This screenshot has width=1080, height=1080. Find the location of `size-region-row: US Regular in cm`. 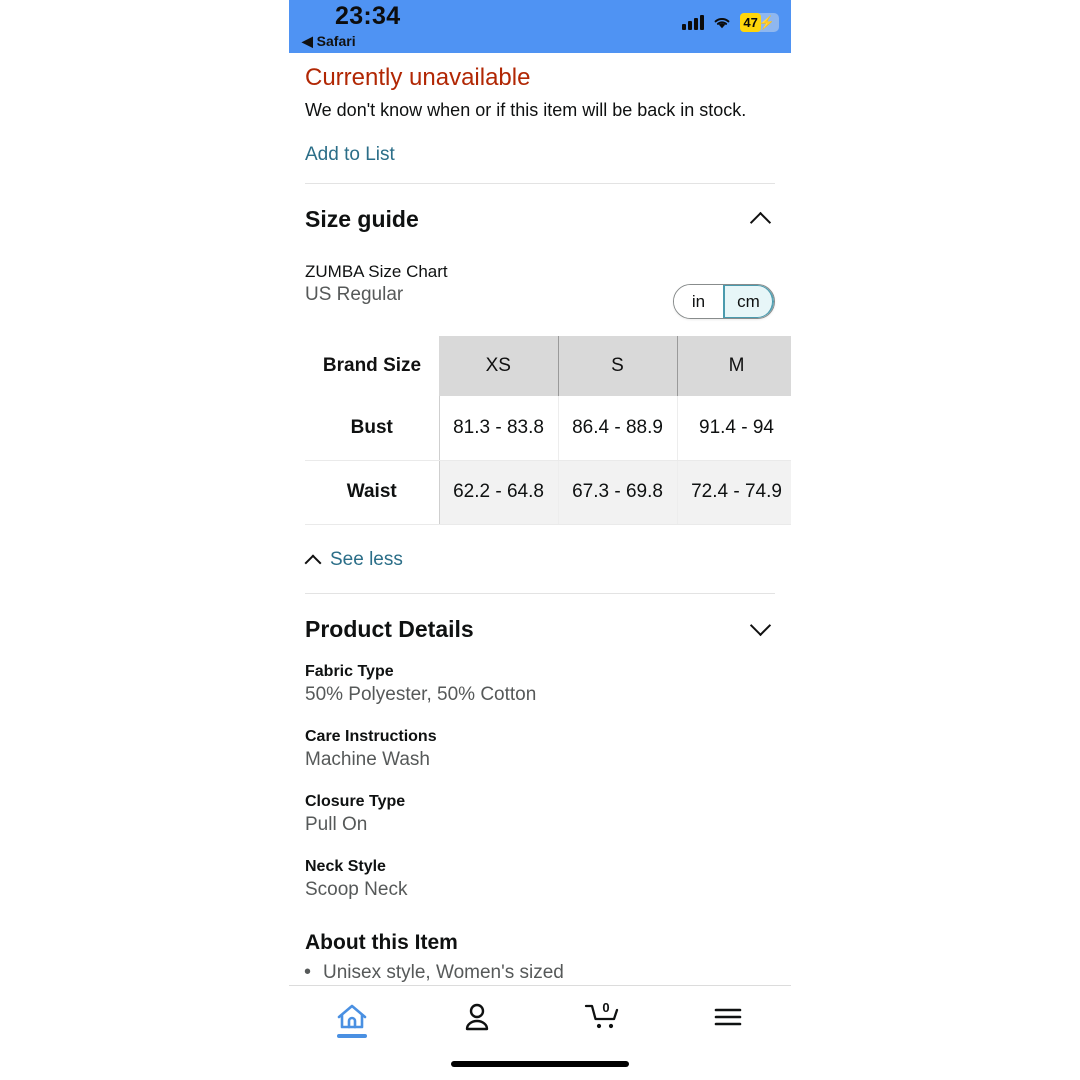

size-region-row: US Regular in cm is located at coordinates (540, 301).